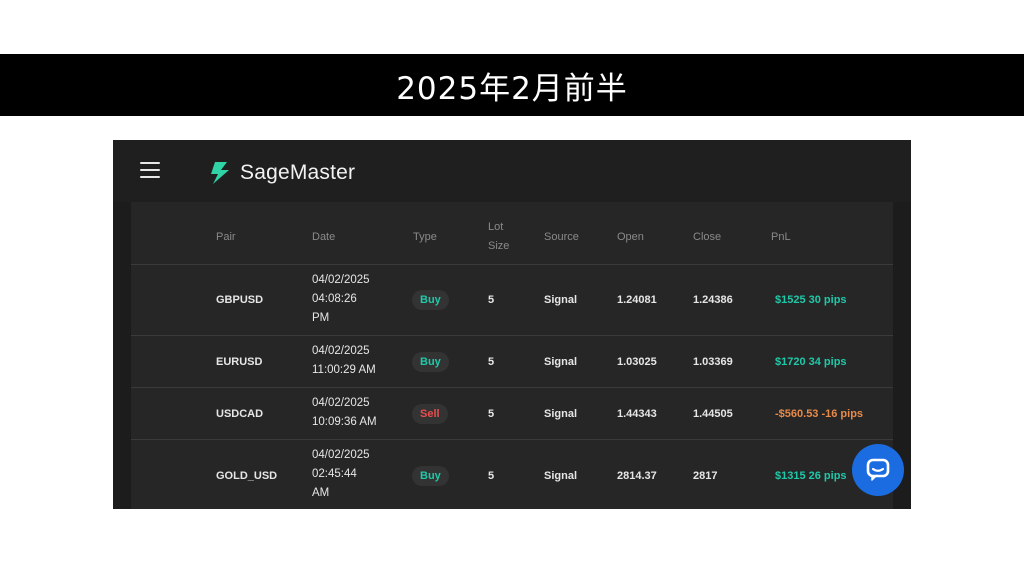  I want to click on bolt-logo-icon, so click(220, 173).